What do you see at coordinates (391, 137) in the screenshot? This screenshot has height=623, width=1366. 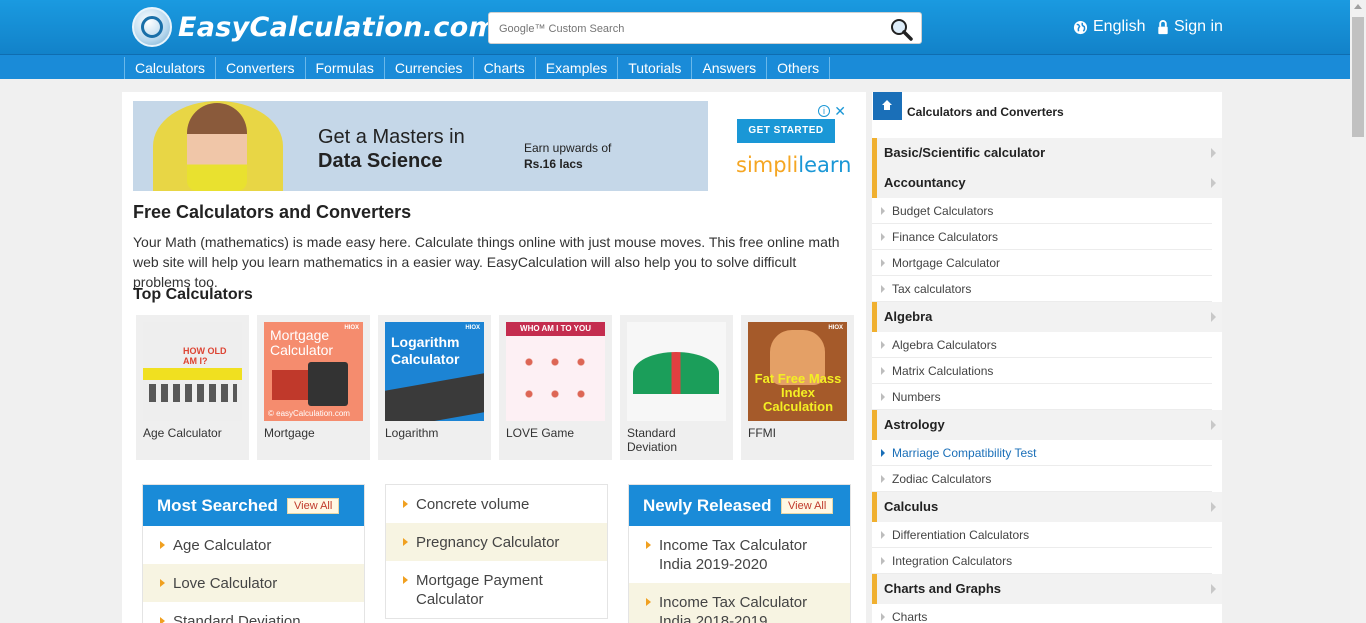 I see `ad-headline-1: Get a Masters in` at bounding box center [391, 137].